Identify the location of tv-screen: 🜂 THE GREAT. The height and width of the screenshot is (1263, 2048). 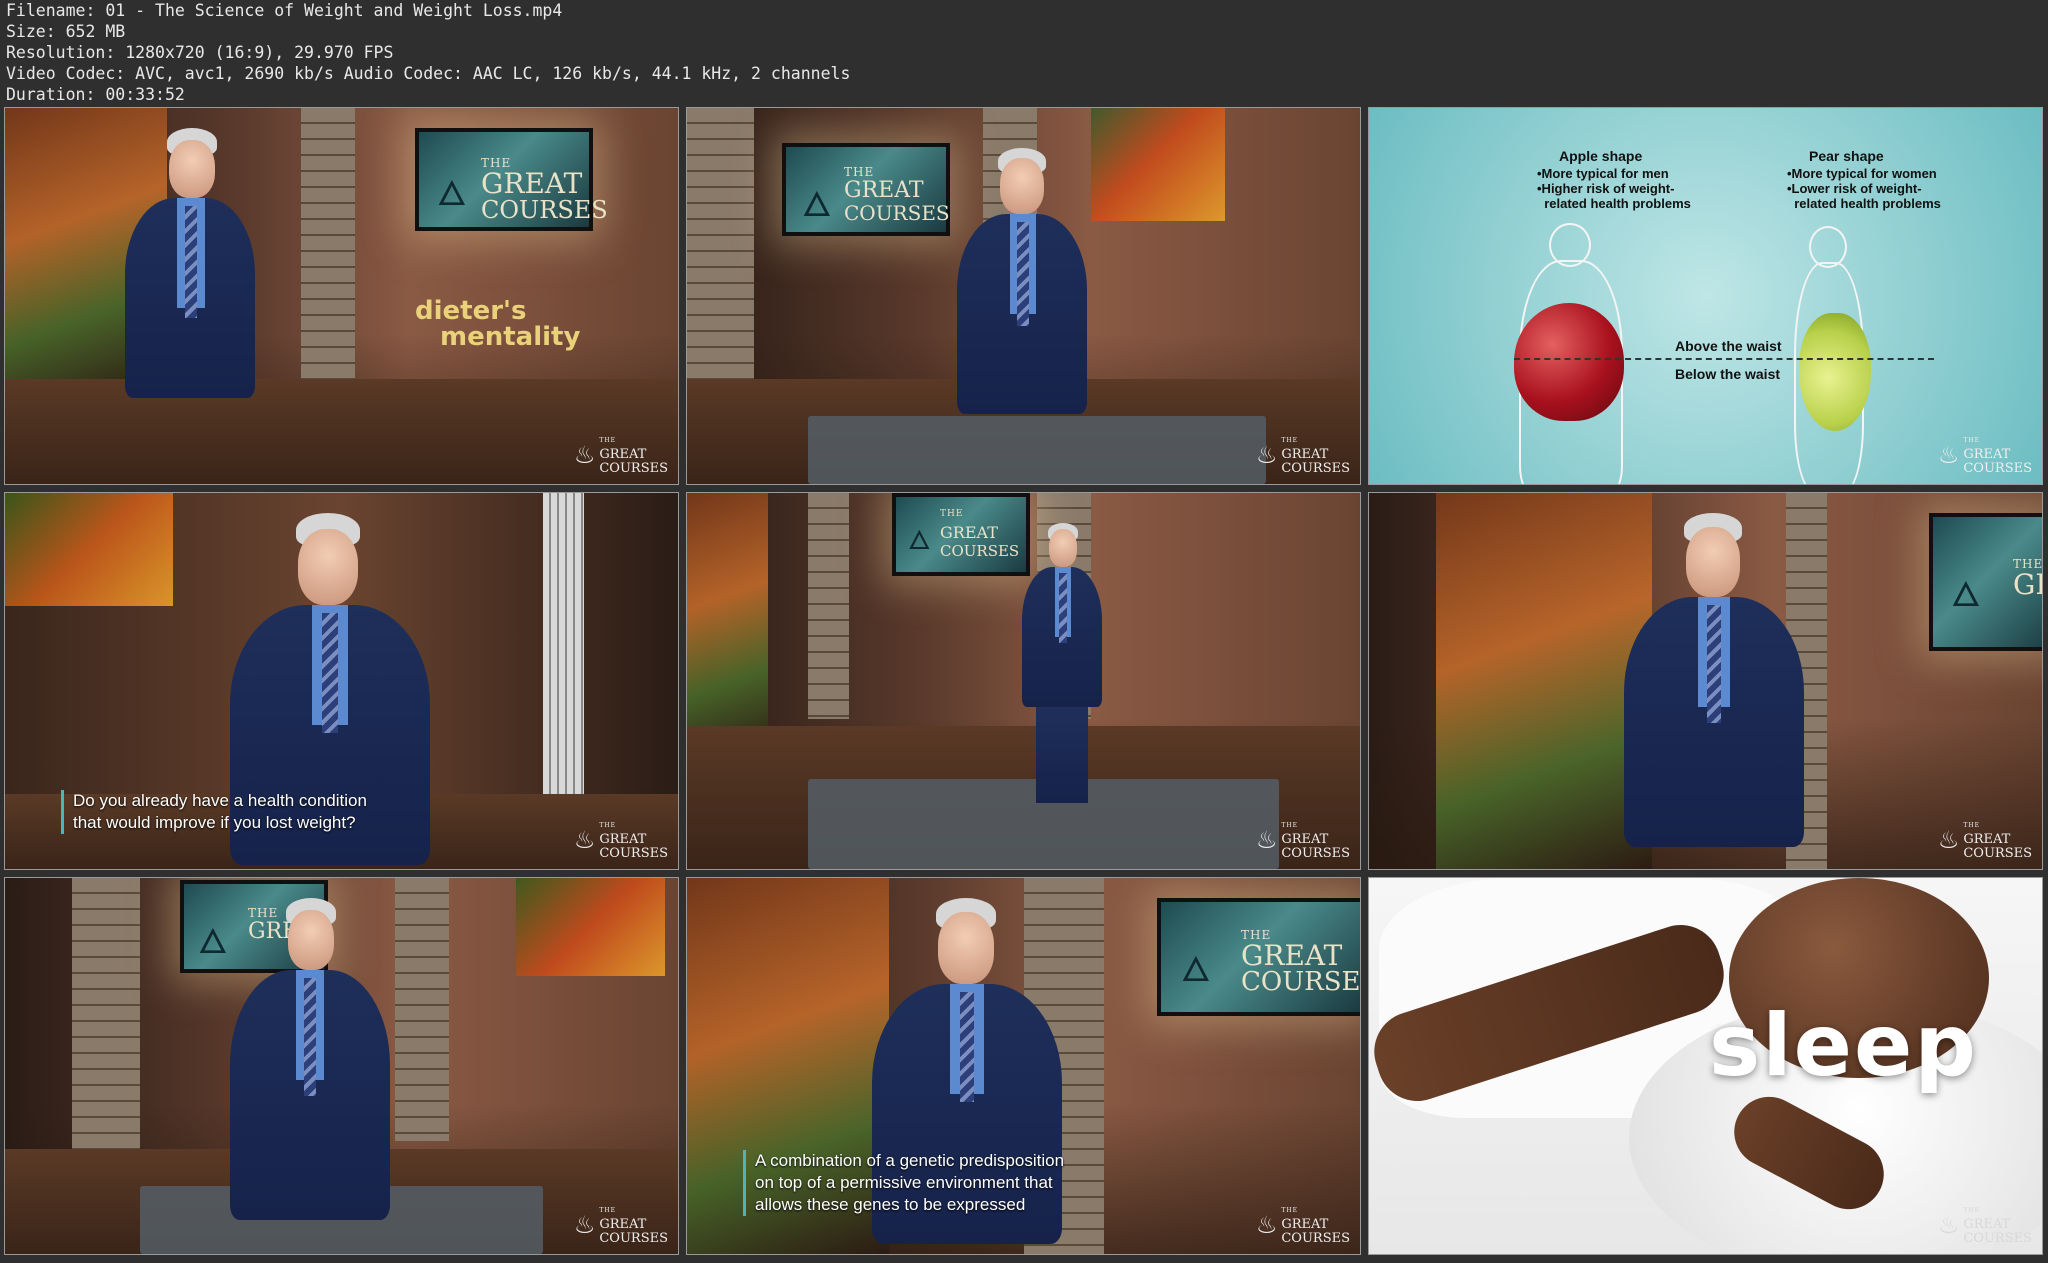
(1985, 582).